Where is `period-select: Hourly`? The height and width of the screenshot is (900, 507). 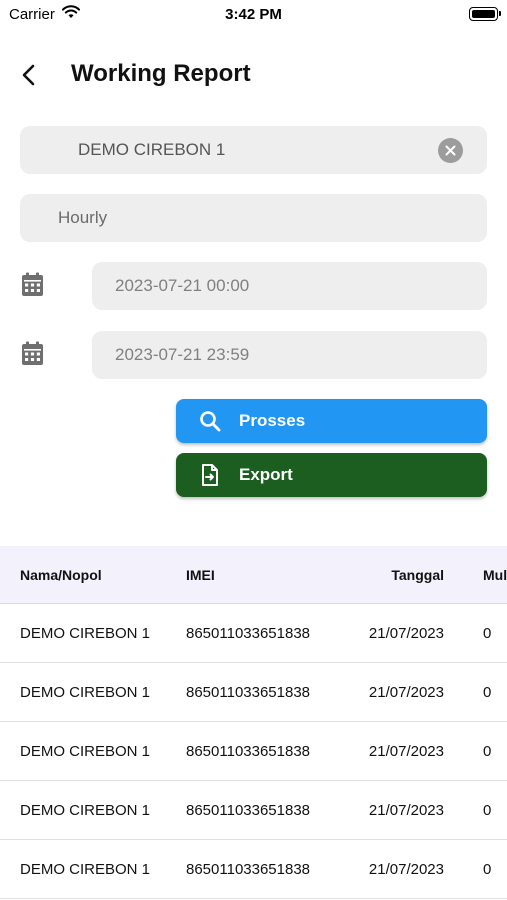 period-select: Hourly is located at coordinates (253, 218).